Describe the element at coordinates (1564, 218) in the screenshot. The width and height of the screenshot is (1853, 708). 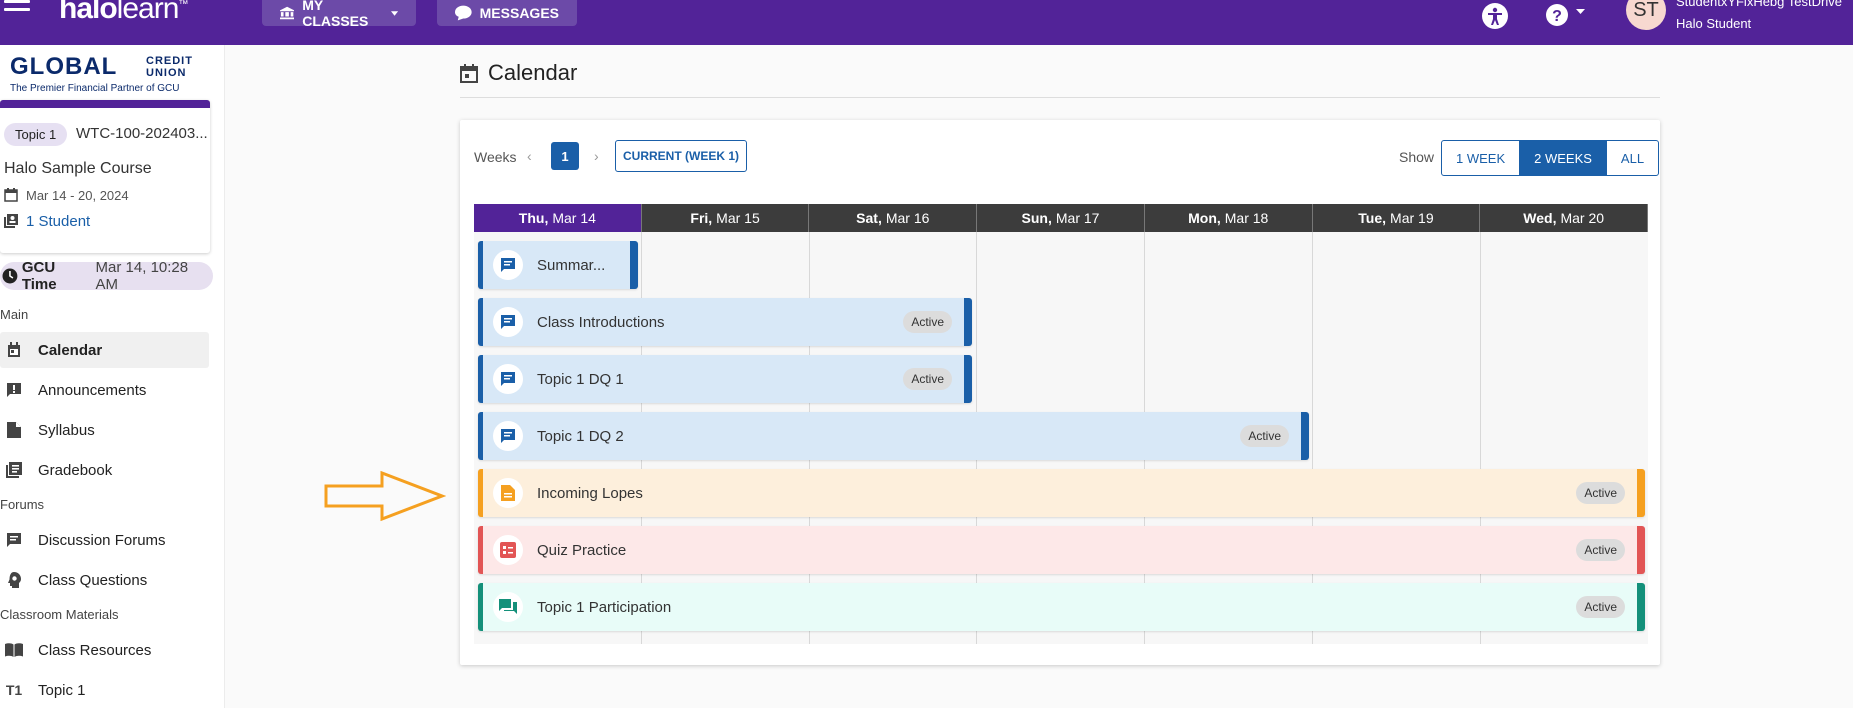
I see `day-header-wed: Wed, Mar 20` at that location.